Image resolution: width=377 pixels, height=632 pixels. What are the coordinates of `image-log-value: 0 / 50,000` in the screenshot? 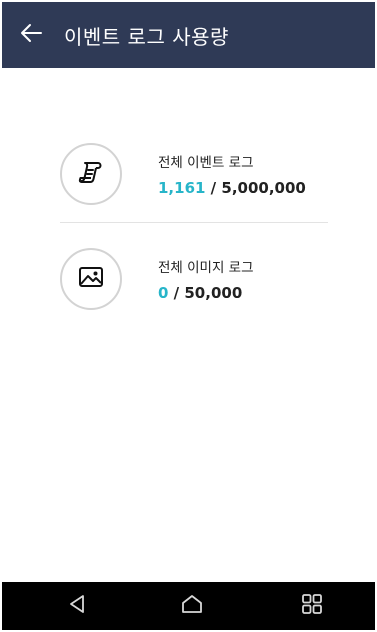 It's located at (206, 293).